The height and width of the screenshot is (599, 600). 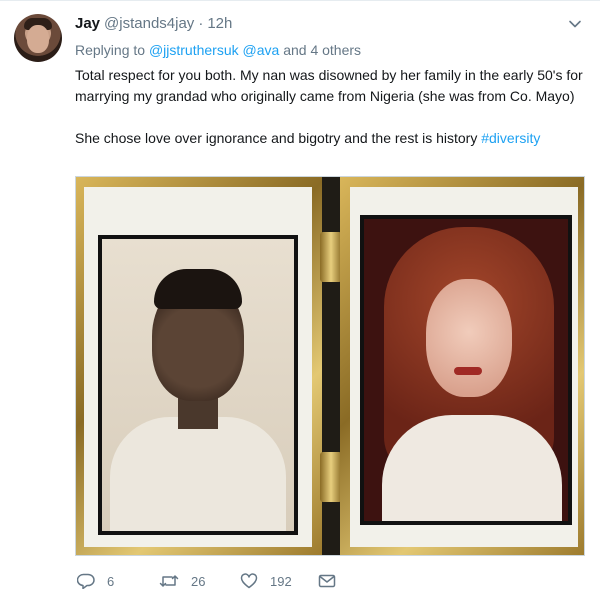 I want to click on replying-user-link: @jjstruthersuk, so click(x=194, y=50).